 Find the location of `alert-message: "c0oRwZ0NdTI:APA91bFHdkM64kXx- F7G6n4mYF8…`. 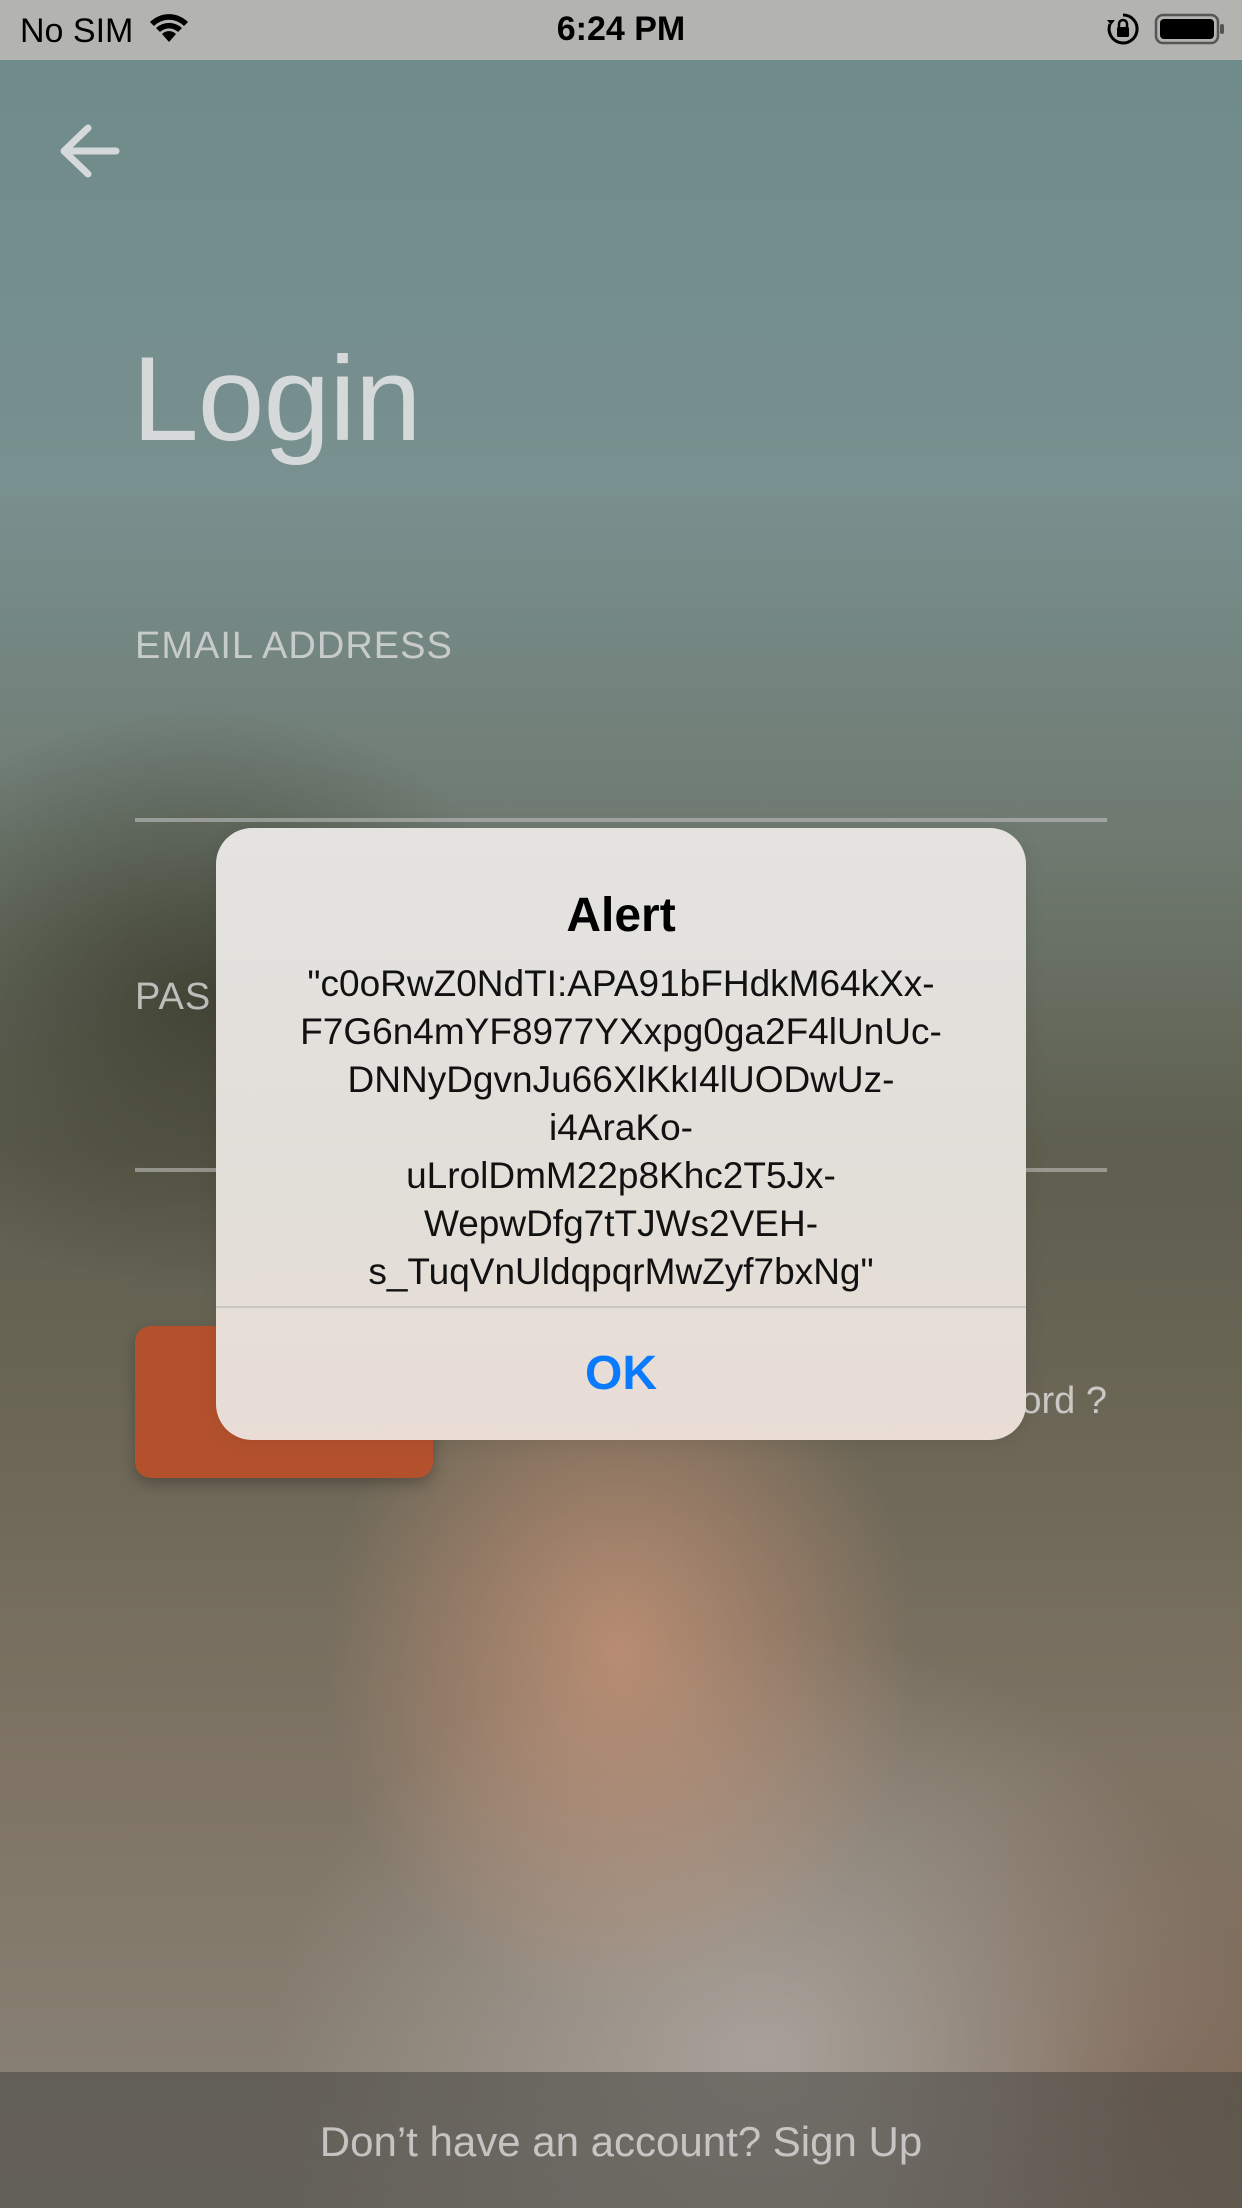

alert-message: "c0oRwZ0NdTI:APA91bFHdkM64kXx- F7G6n4mYF8… is located at coordinates (621, 1127).